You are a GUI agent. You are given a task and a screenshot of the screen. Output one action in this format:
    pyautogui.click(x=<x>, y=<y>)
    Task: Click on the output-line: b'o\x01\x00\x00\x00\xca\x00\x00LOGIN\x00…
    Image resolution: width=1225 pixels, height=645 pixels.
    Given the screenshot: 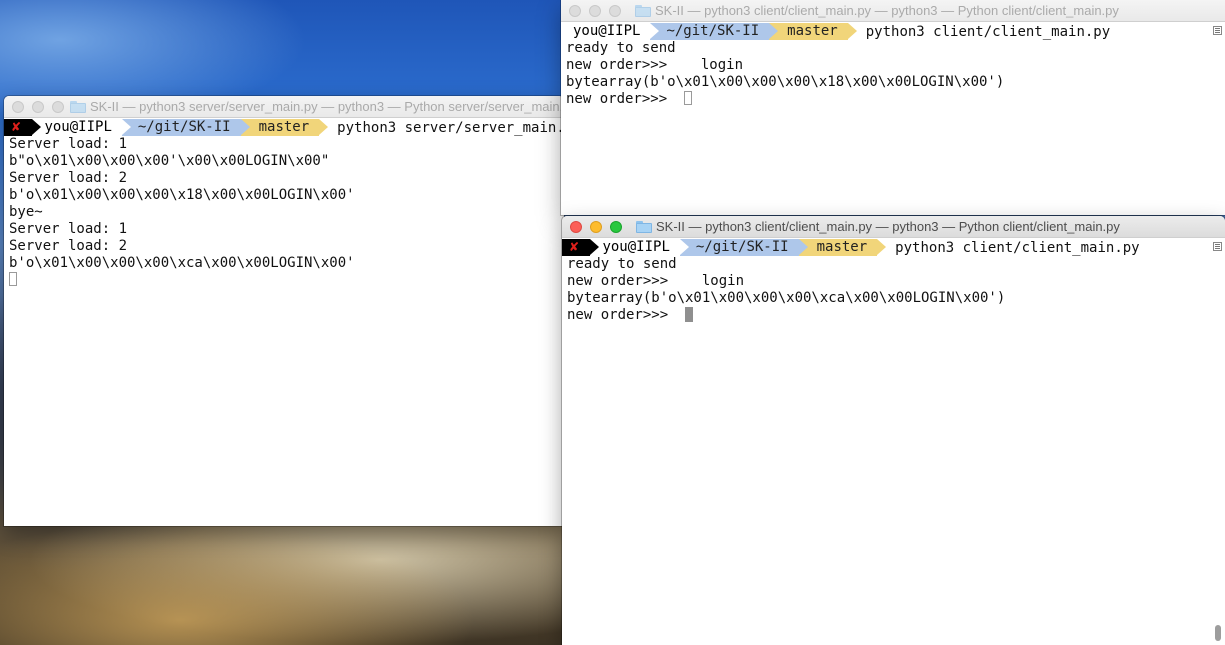 What is the action you would take?
    pyautogui.click(x=182, y=263)
    